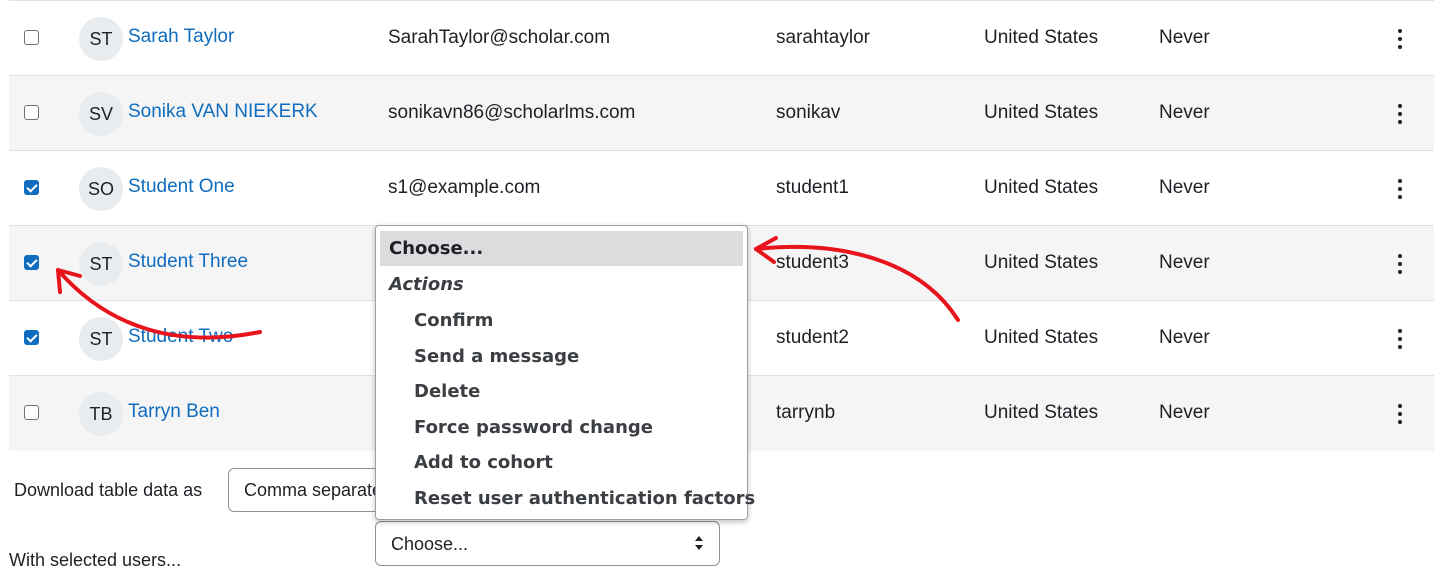  Describe the element at coordinates (426, 284) in the screenshot. I see `dropdown-group-label: Actions` at that location.